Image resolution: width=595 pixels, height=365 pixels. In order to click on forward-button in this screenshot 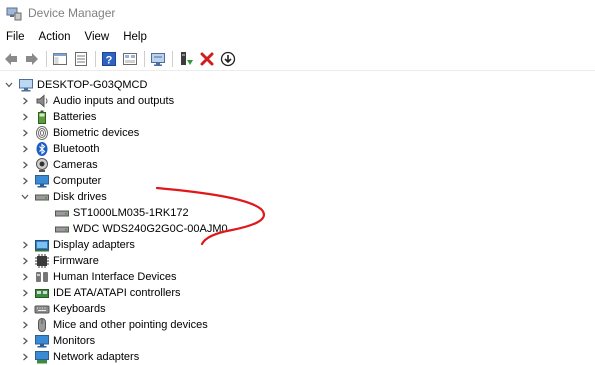, I will do `click(32, 59)`.